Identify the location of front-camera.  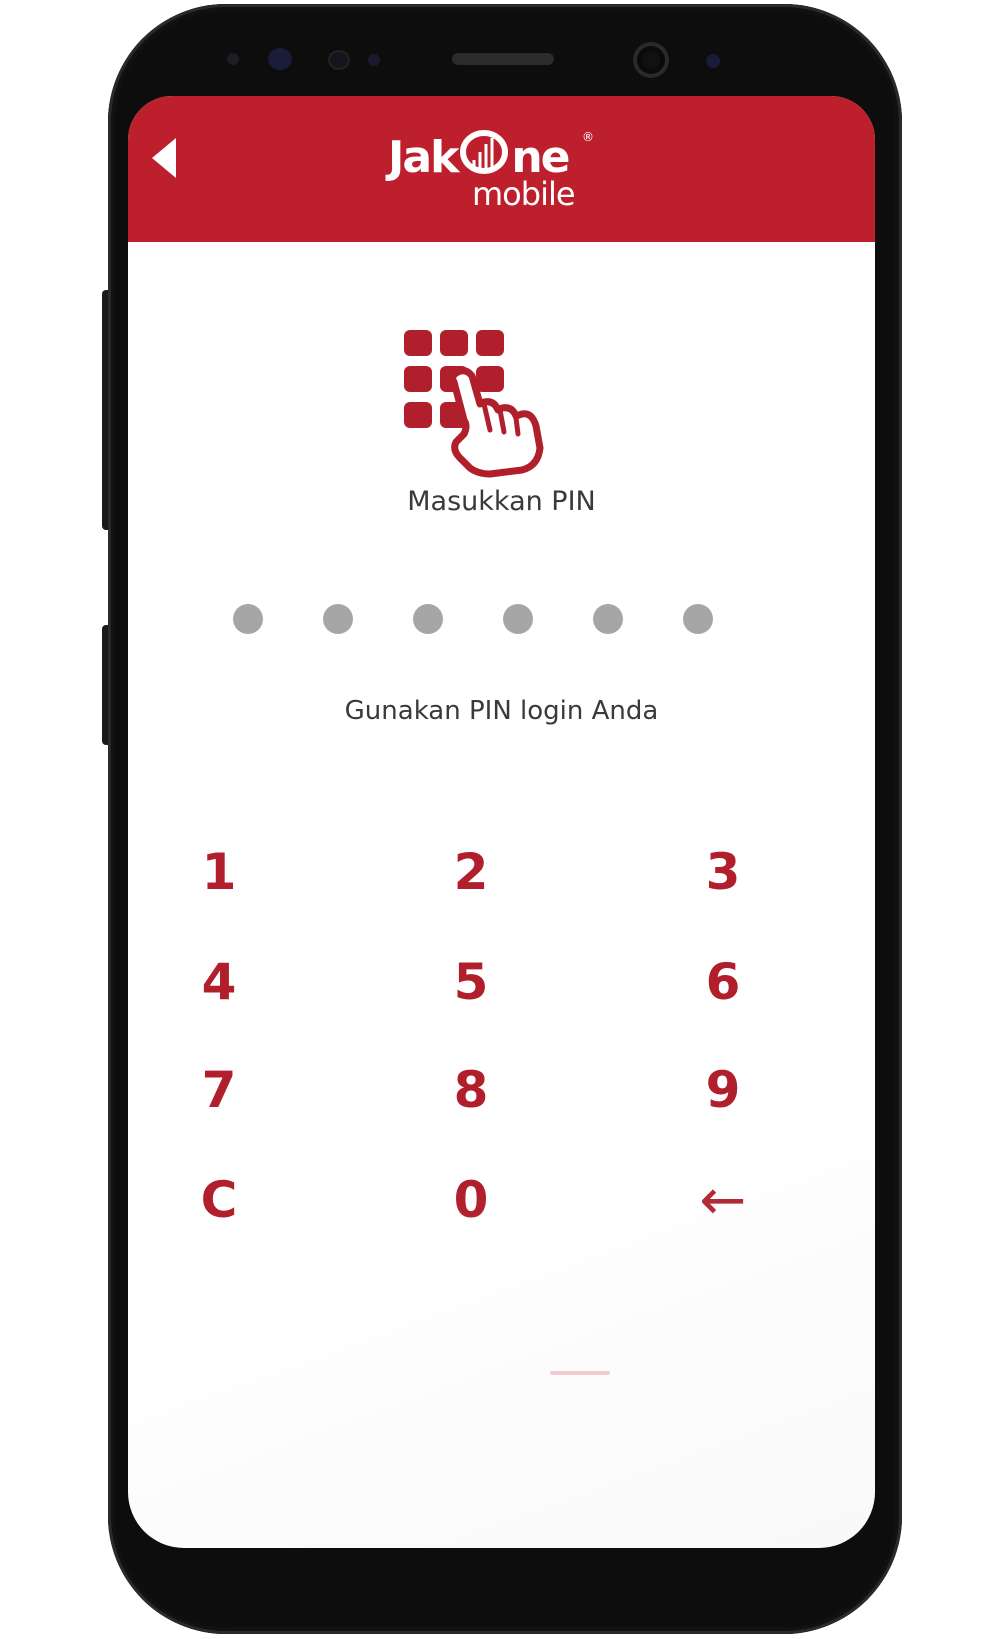
(651, 60).